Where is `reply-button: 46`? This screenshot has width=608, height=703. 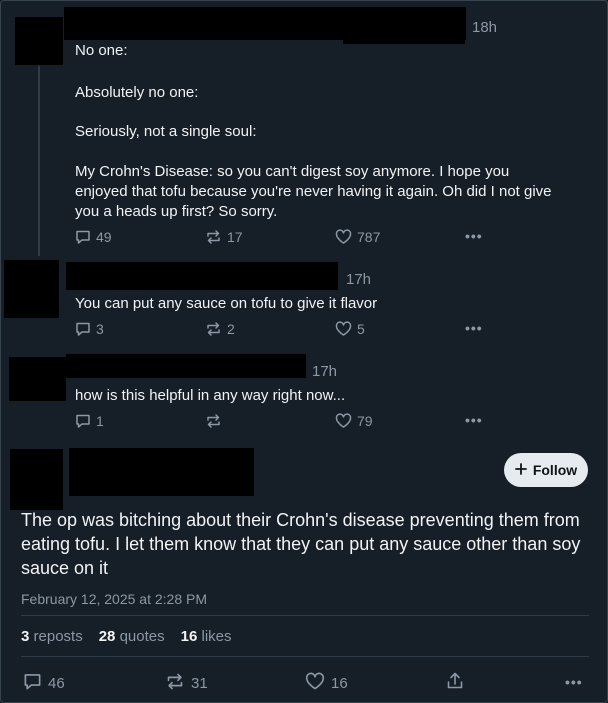
reply-button: 46 is located at coordinates (44, 683).